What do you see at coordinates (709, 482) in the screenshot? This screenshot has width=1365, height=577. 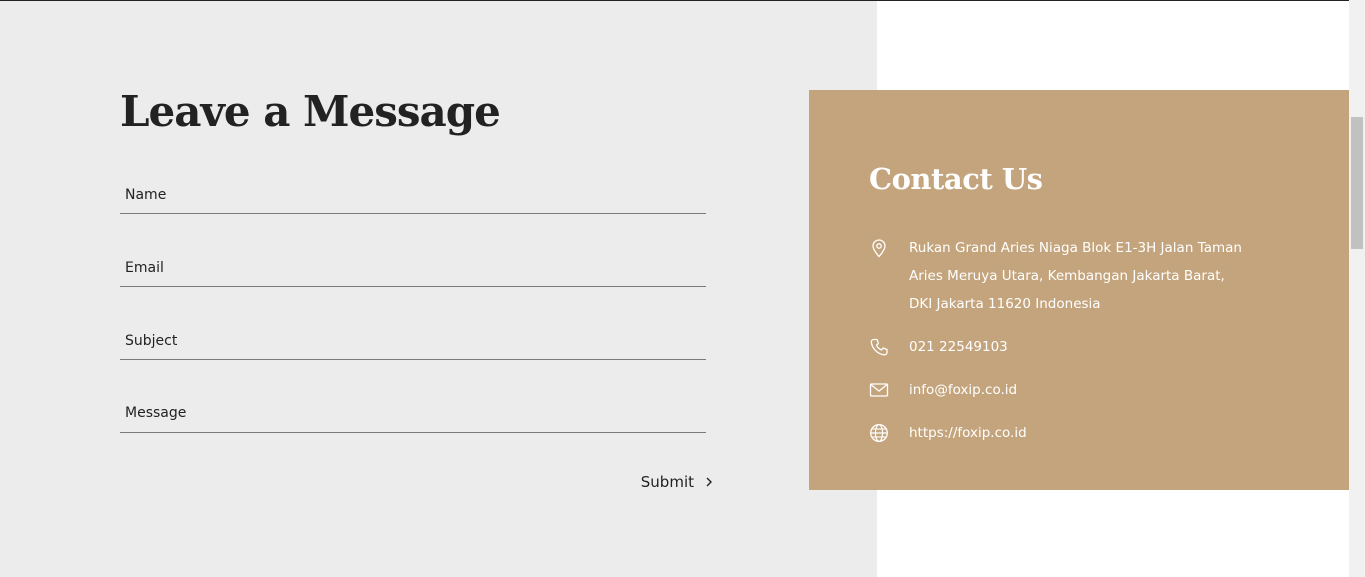 I see `chevron-right-icon` at bounding box center [709, 482].